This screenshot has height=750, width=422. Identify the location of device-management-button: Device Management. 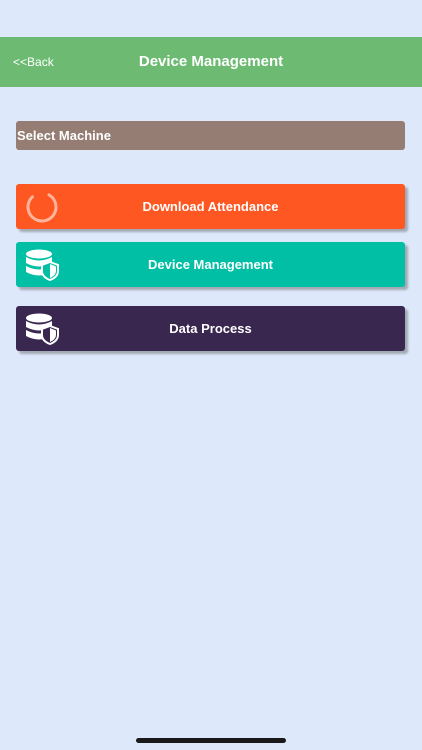
(210, 264).